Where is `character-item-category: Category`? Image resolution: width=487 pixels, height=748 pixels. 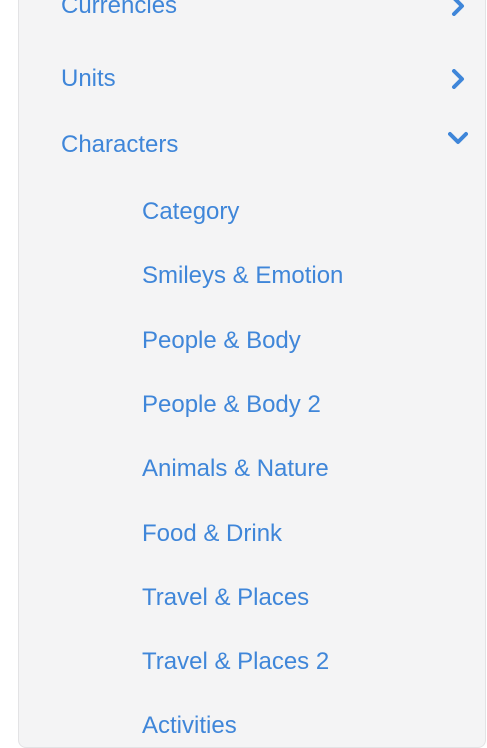 character-item-category: Category is located at coordinates (252, 212).